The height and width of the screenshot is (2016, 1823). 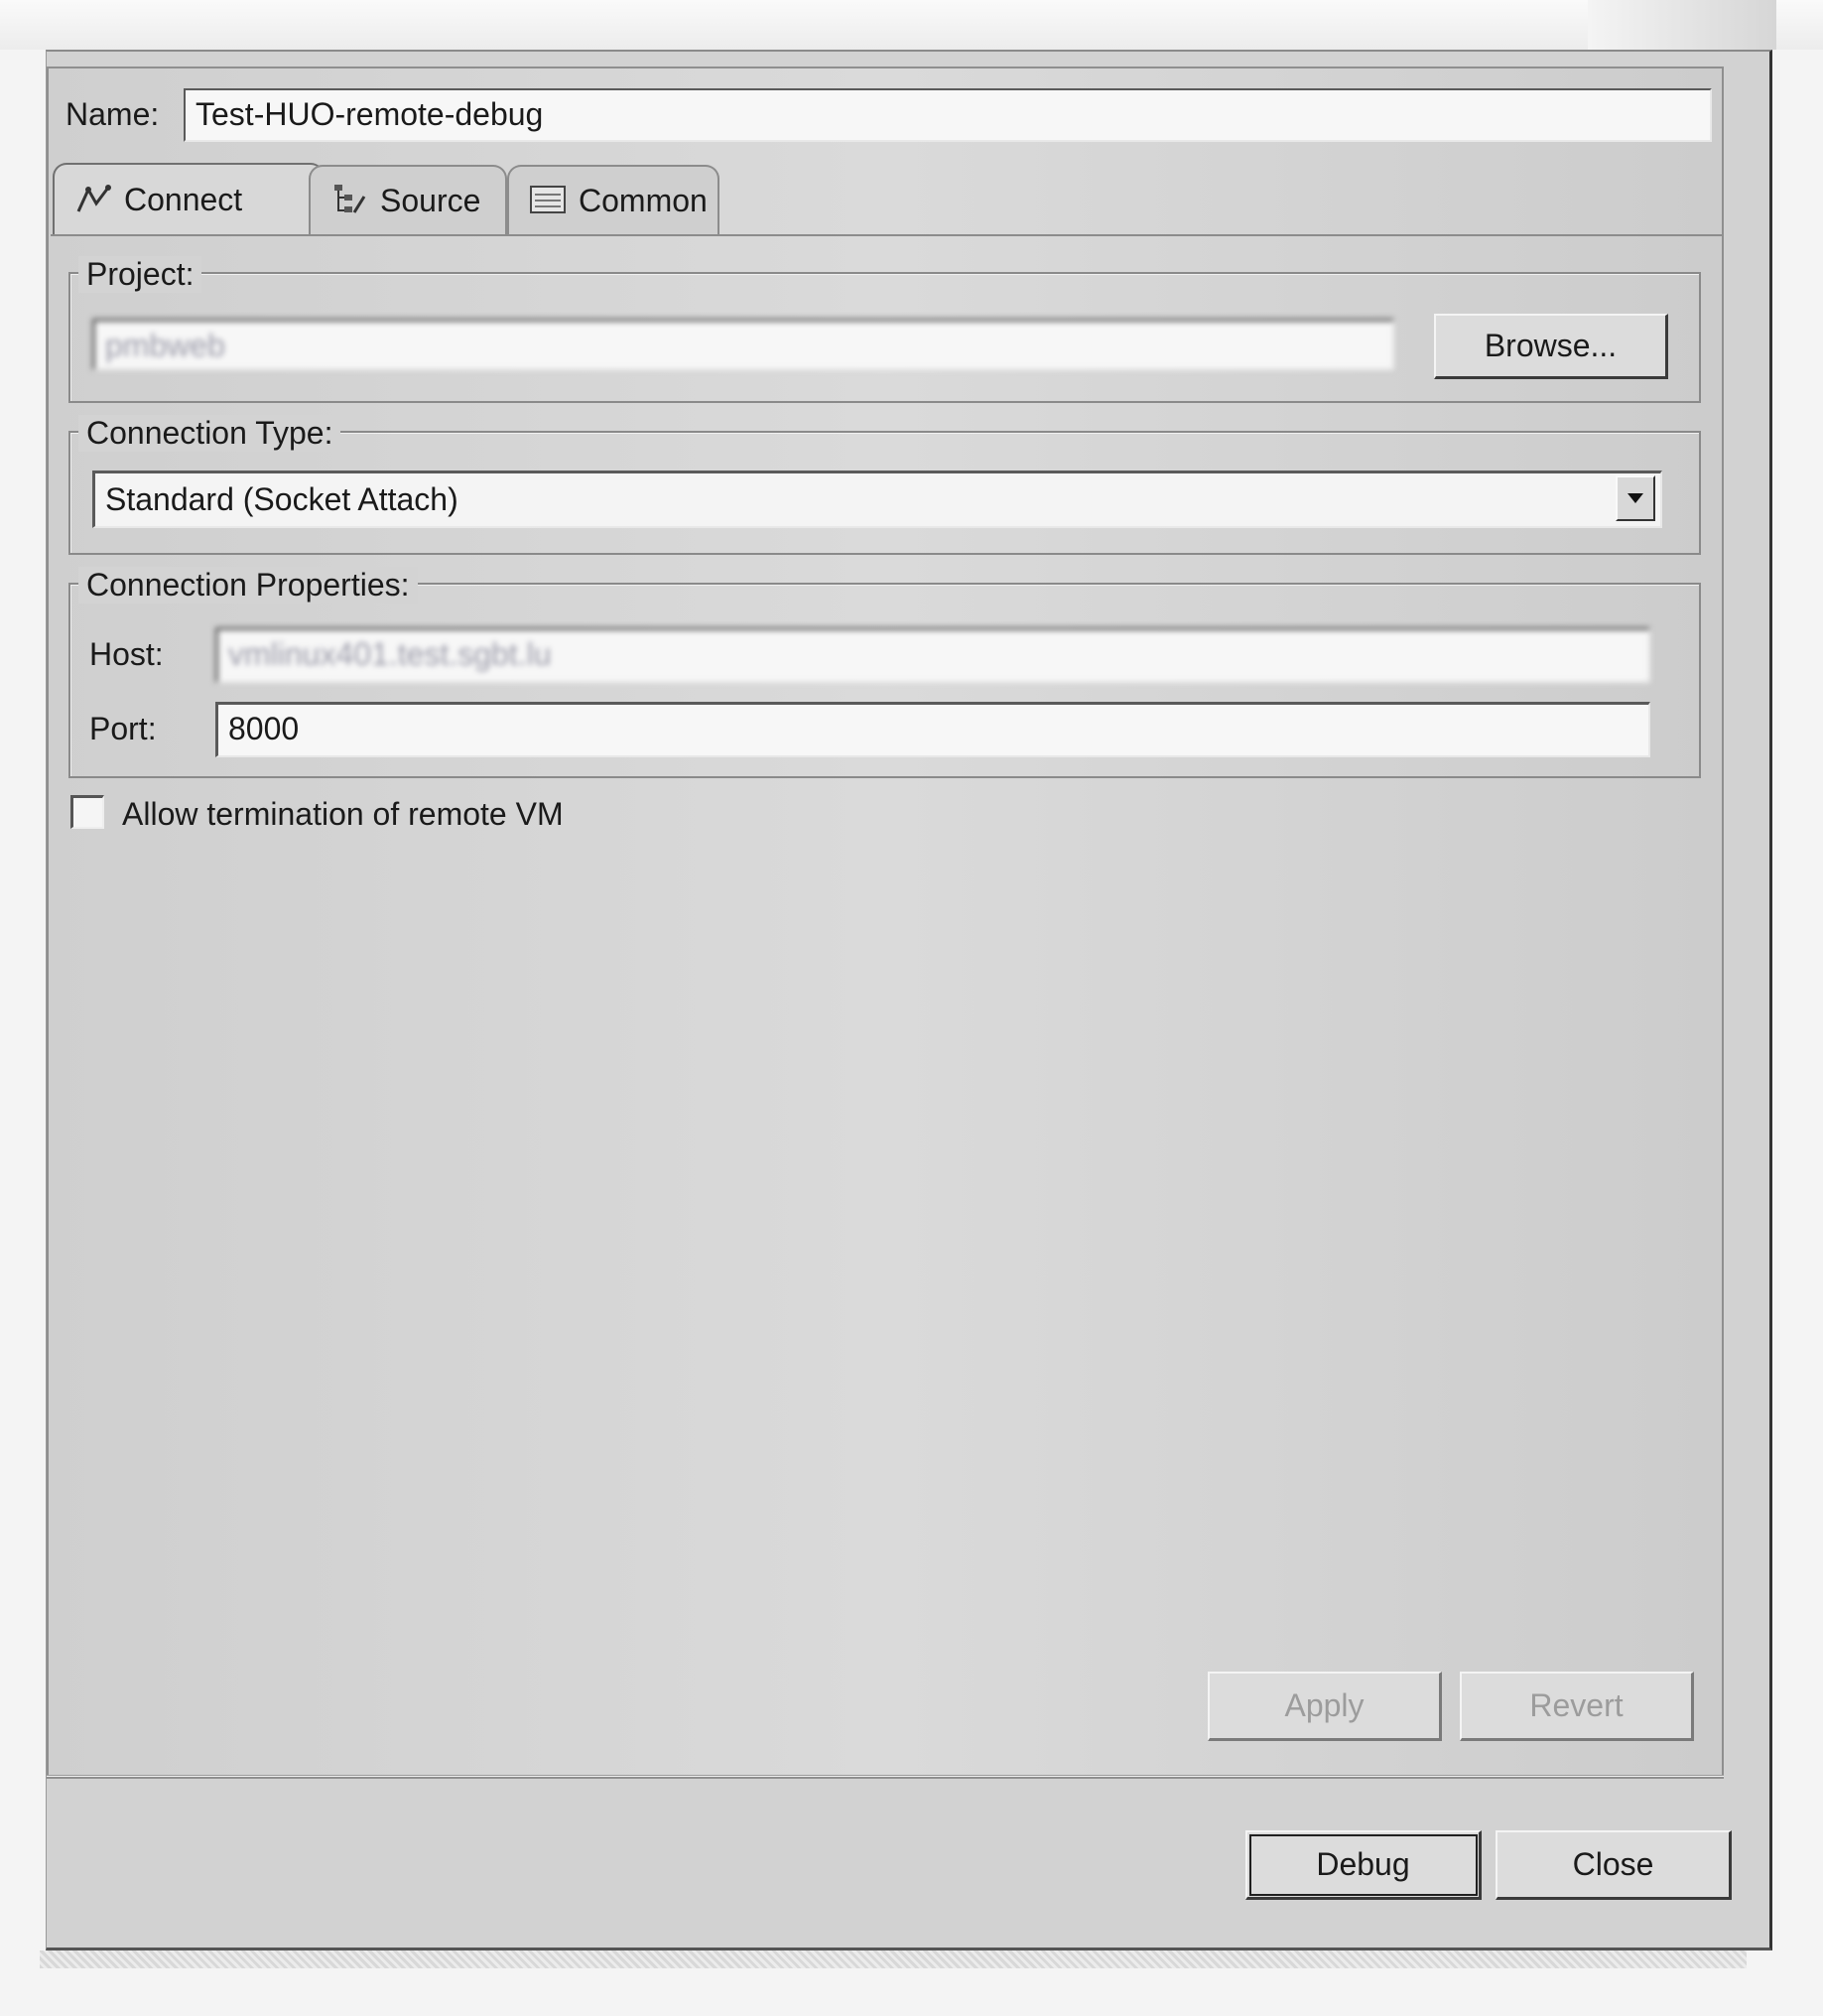 What do you see at coordinates (281, 499) in the screenshot?
I see `connection-type-value: Standard (Socket Attach)` at bounding box center [281, 499].